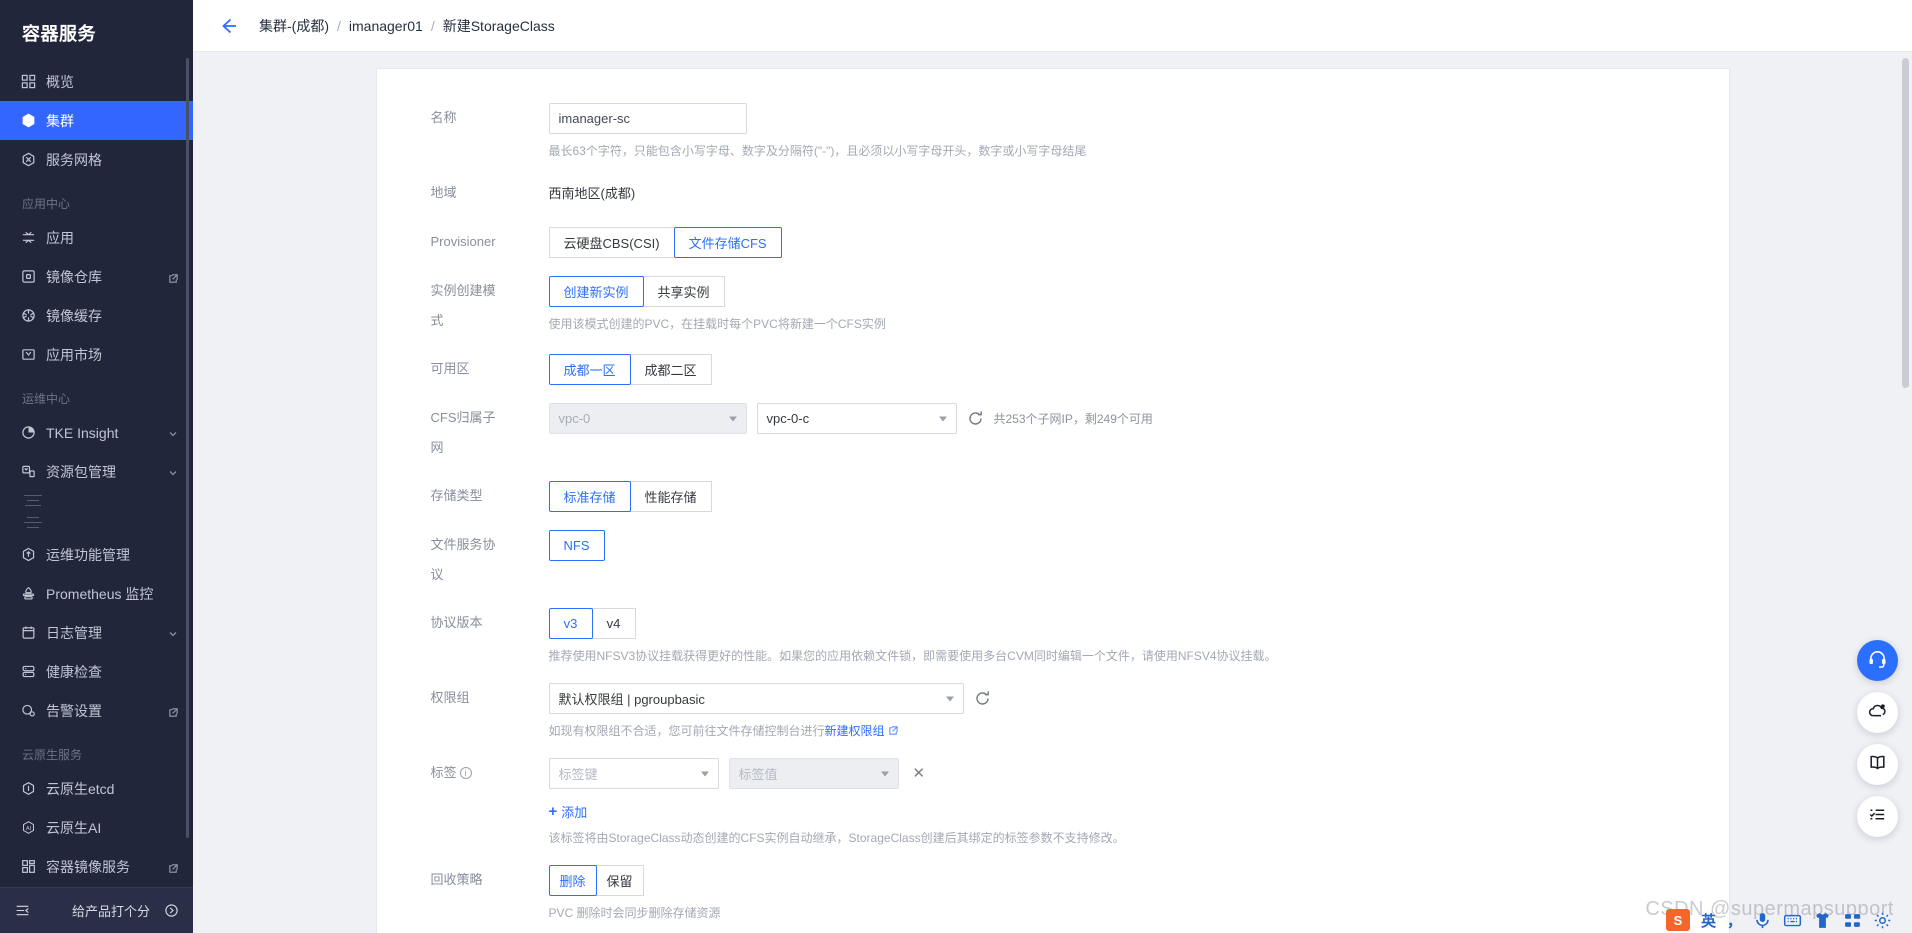  I want to click on sidebar-item-label: 镜像缓存, so click(74, 315).